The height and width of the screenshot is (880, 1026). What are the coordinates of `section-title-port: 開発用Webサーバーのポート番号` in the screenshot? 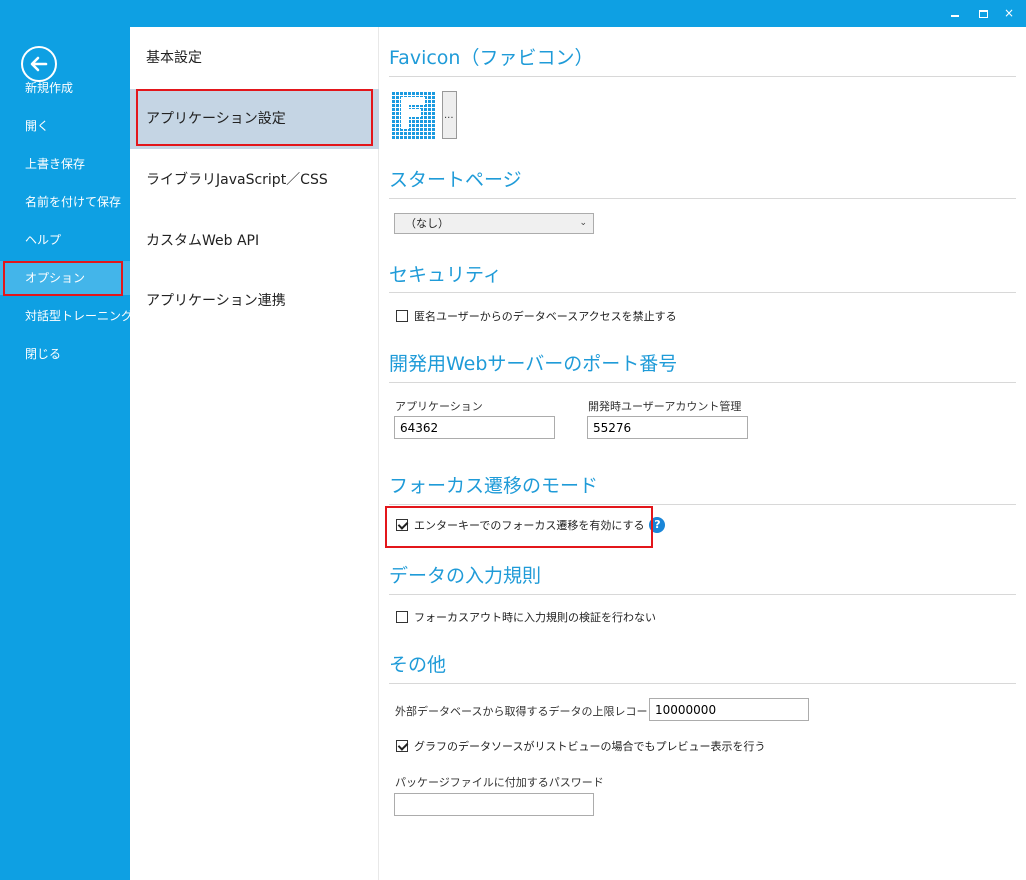 It's located at (533, 364).